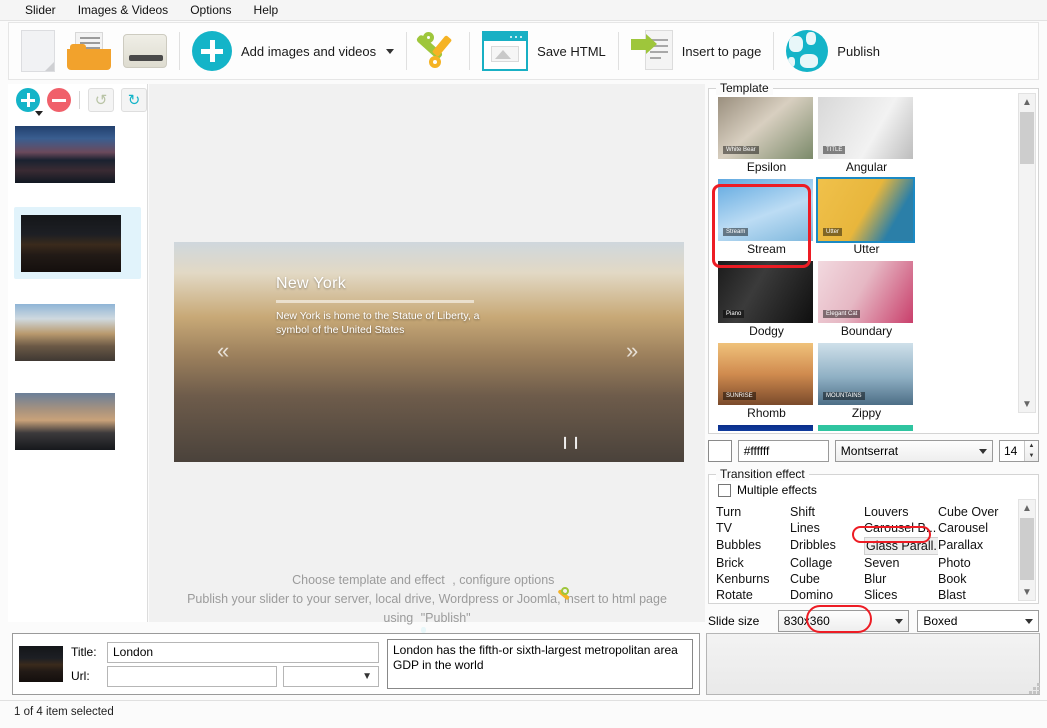  Describe the element at coordinates (210, 10) in the screenshot. I see `menu-item-options: Options` at that location.